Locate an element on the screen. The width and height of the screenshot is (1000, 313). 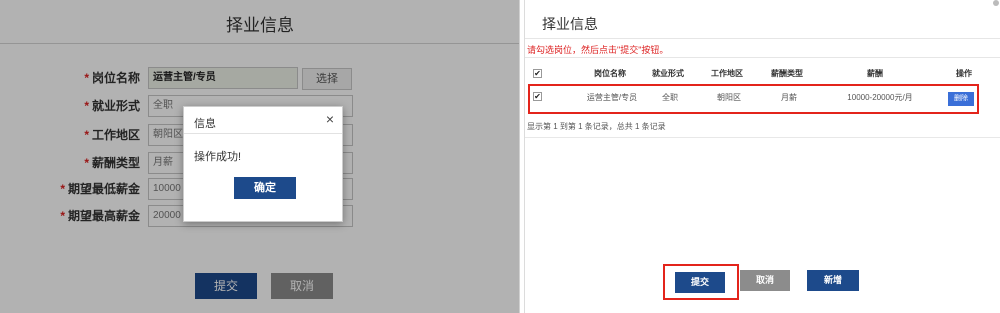
ok-button: 确定 is located at coordinates (265, 188).